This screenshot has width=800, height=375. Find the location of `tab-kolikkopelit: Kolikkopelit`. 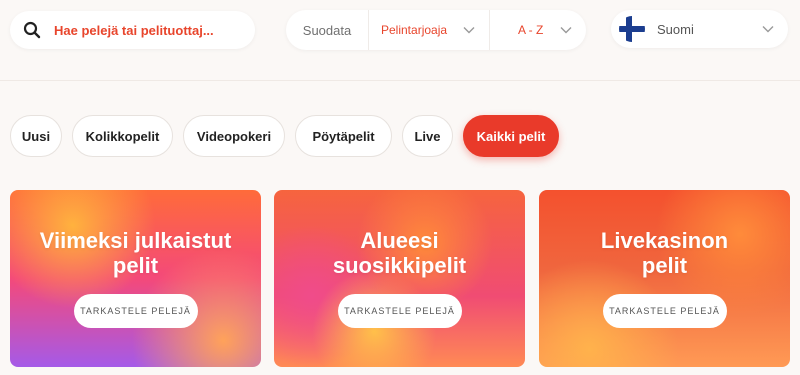

tab-kolikkopelit: Kolikkopelit is located at coordinates (122, 136).